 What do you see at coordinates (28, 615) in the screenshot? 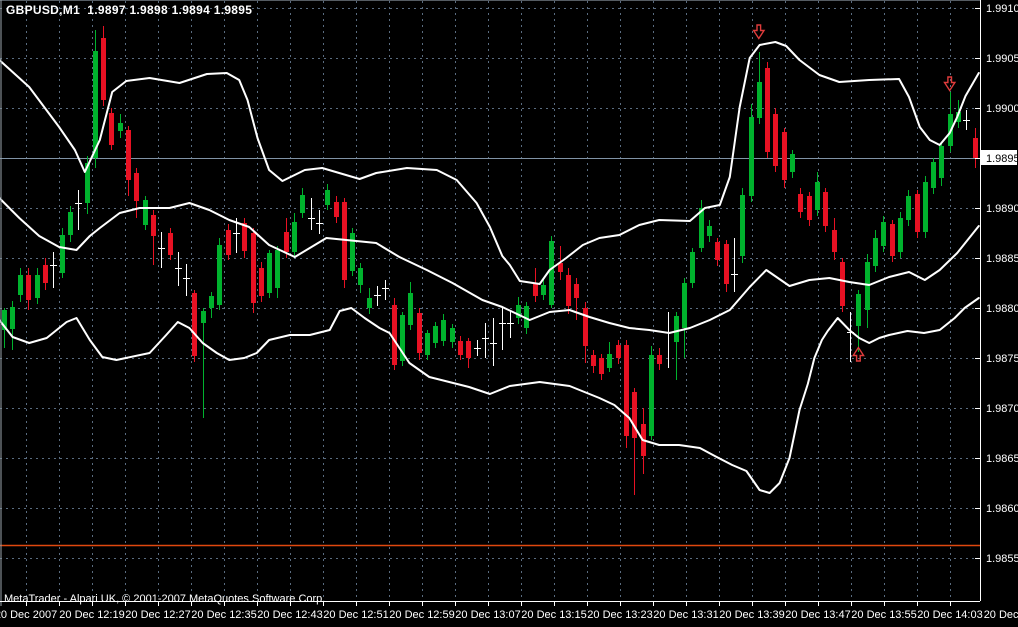
I see `time-axis-label: 20 Dec 2007` at bounding box center [28, 615].